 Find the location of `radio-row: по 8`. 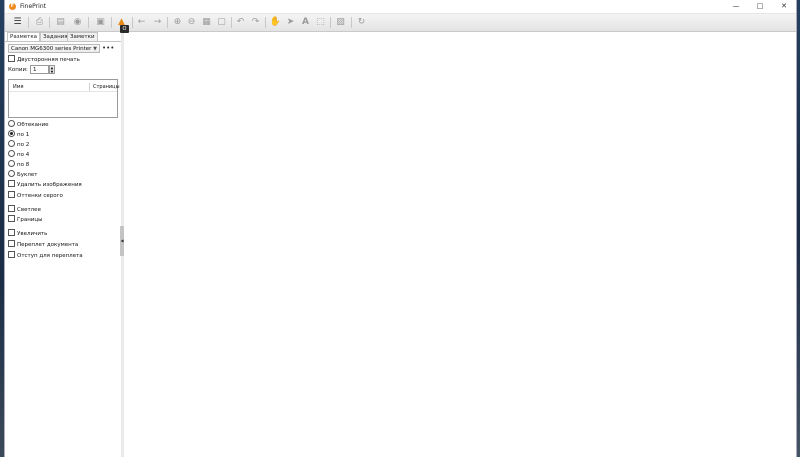

radio-row: по 8 is located at coordinates (19, 164).